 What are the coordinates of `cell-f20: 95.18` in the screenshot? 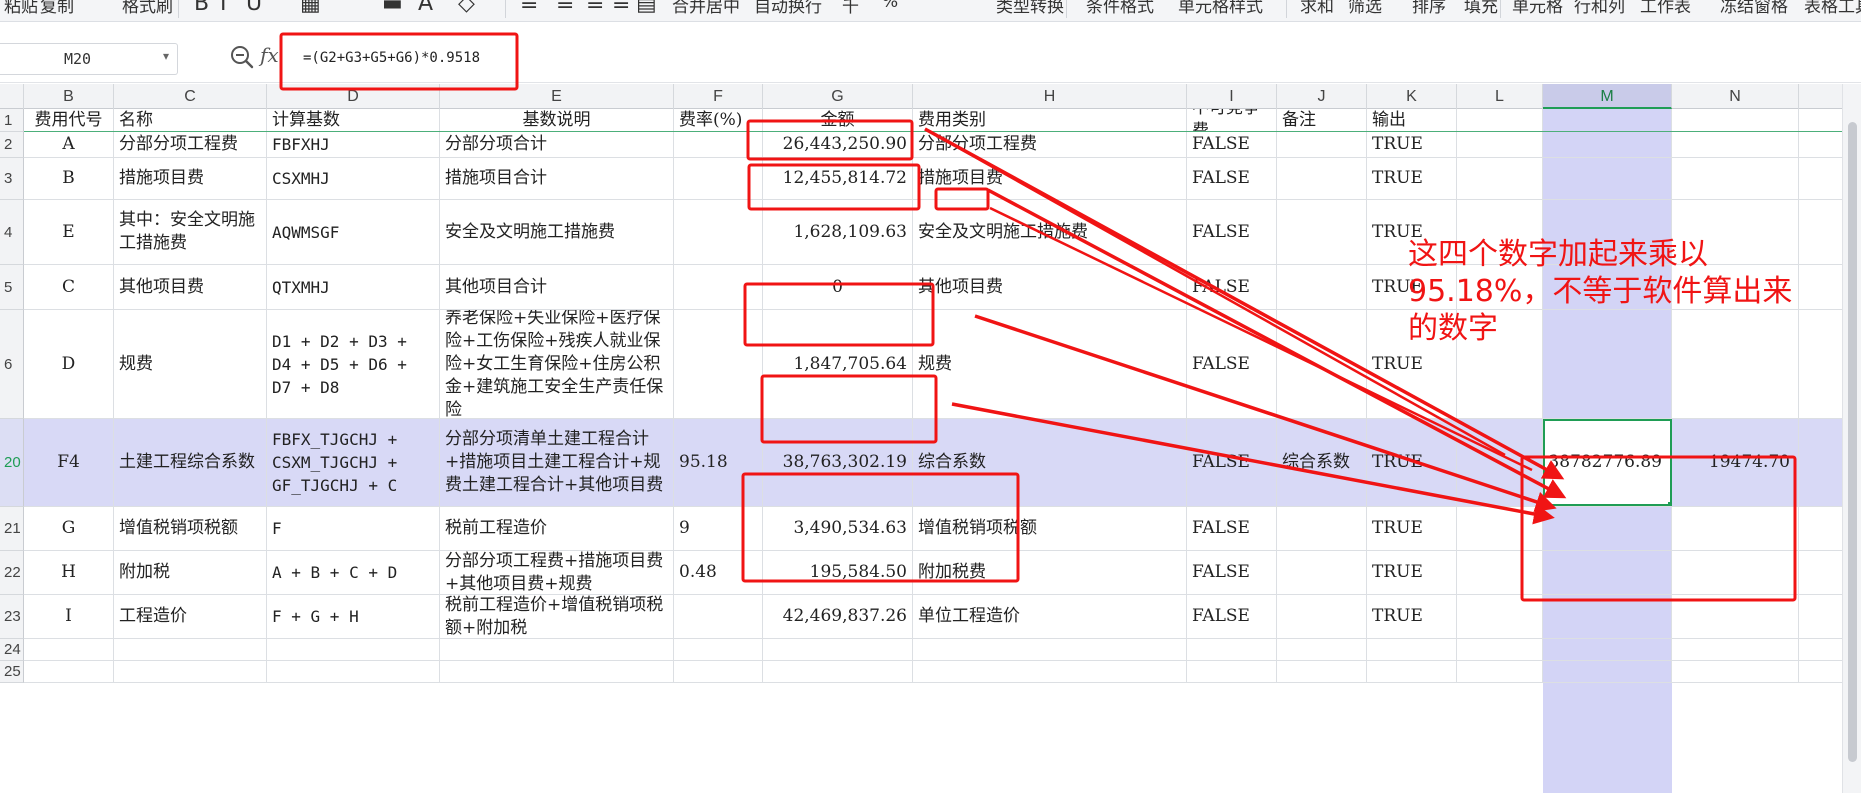 It's located at (718, 462).